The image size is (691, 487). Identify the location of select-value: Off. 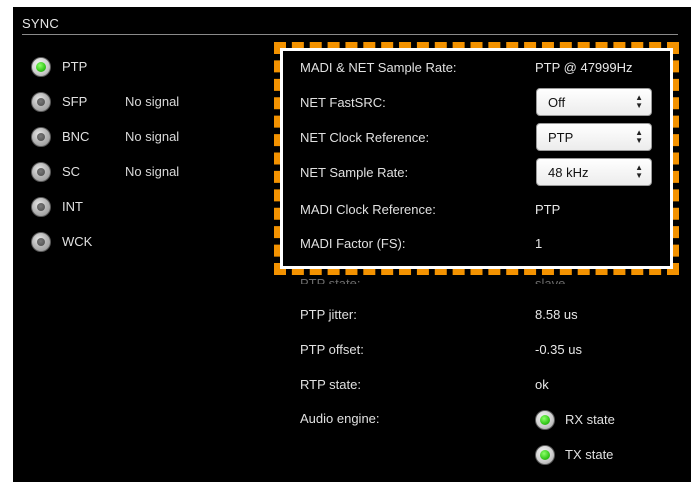
(557, 102).